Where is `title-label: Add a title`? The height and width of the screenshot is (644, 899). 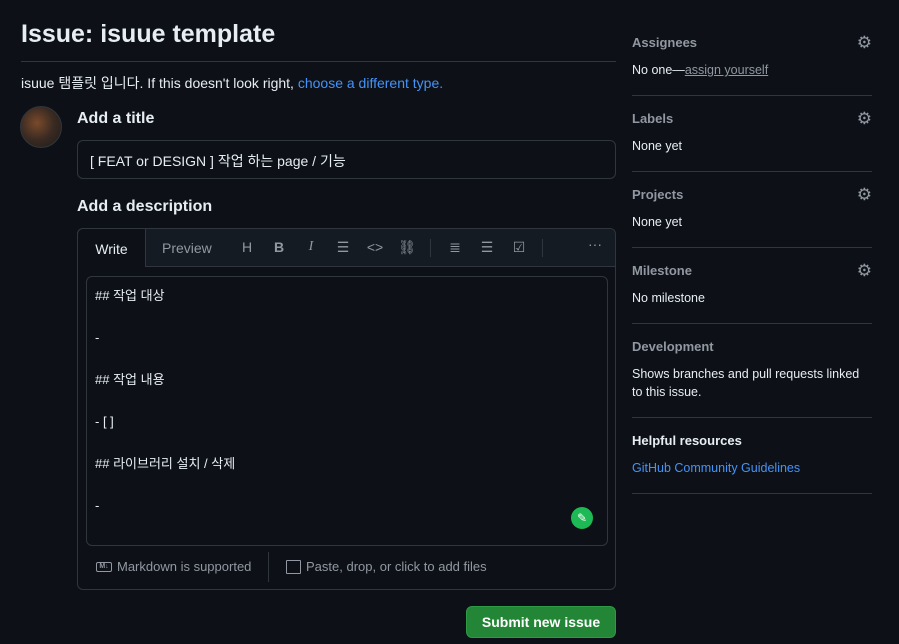
title-label: Add a title is located at coordinates (116, 118).